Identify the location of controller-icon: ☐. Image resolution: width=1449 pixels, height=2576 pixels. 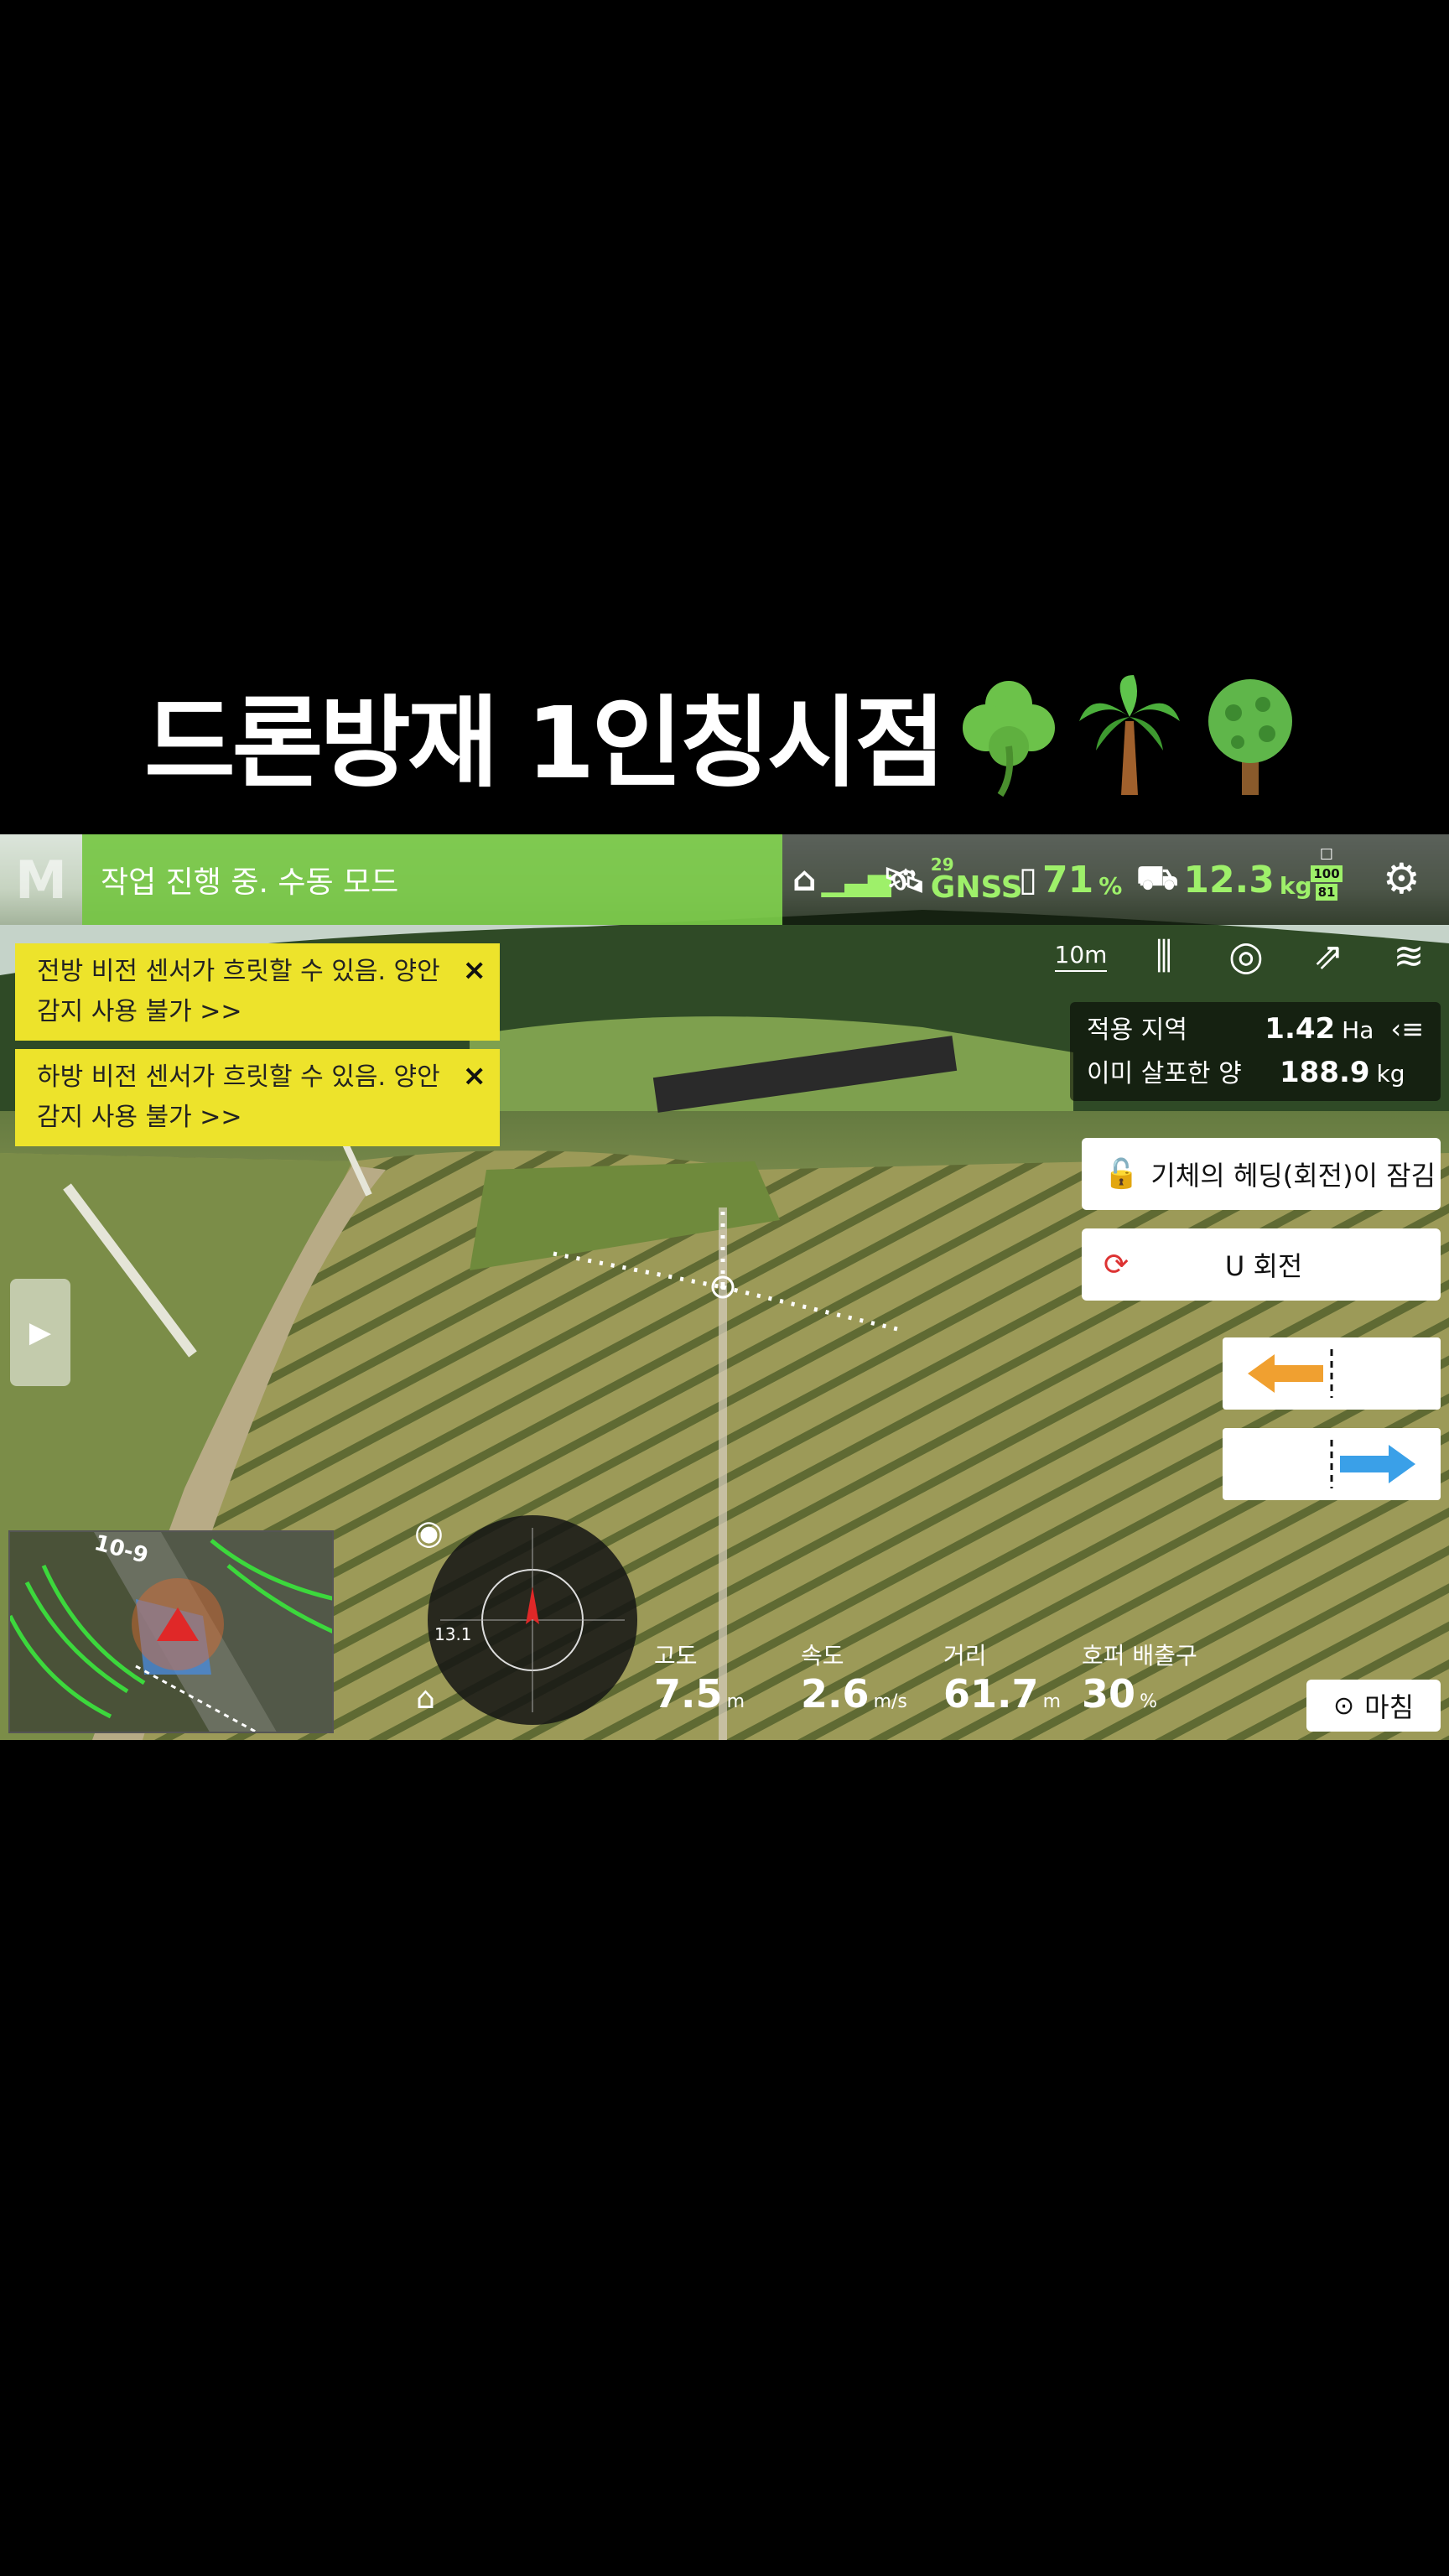
(1326, 855).